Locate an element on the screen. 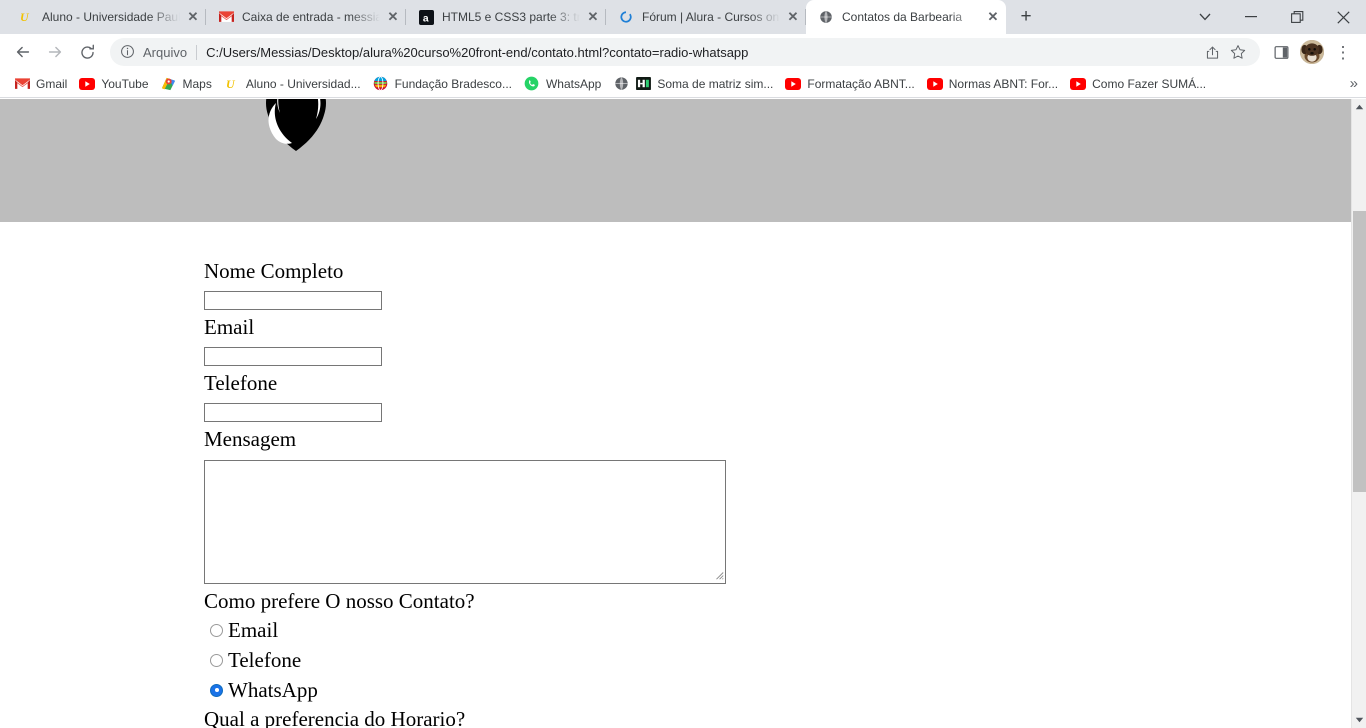  label-schedule-question: Qual a preferencia do Horario? is located at coordinates (335, 717).